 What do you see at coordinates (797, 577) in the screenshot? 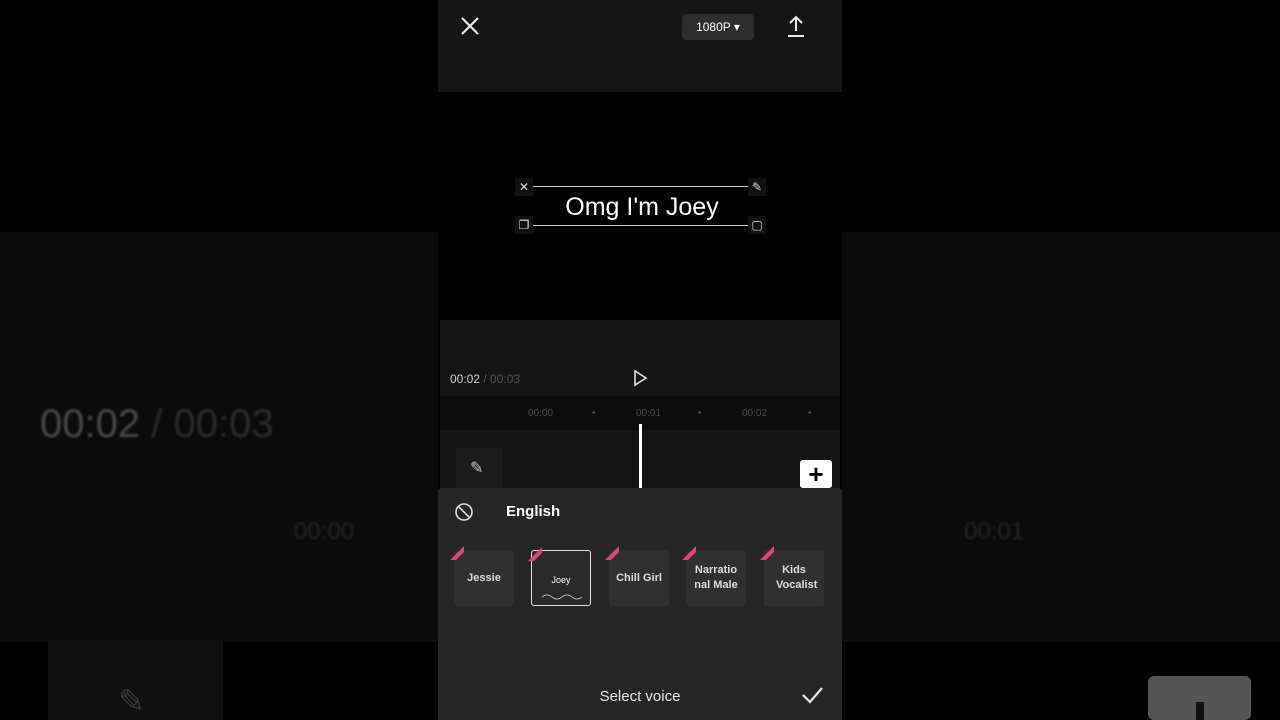
I see `voice-option-label: Kids Vocalist` at bounding box center [797, 577].